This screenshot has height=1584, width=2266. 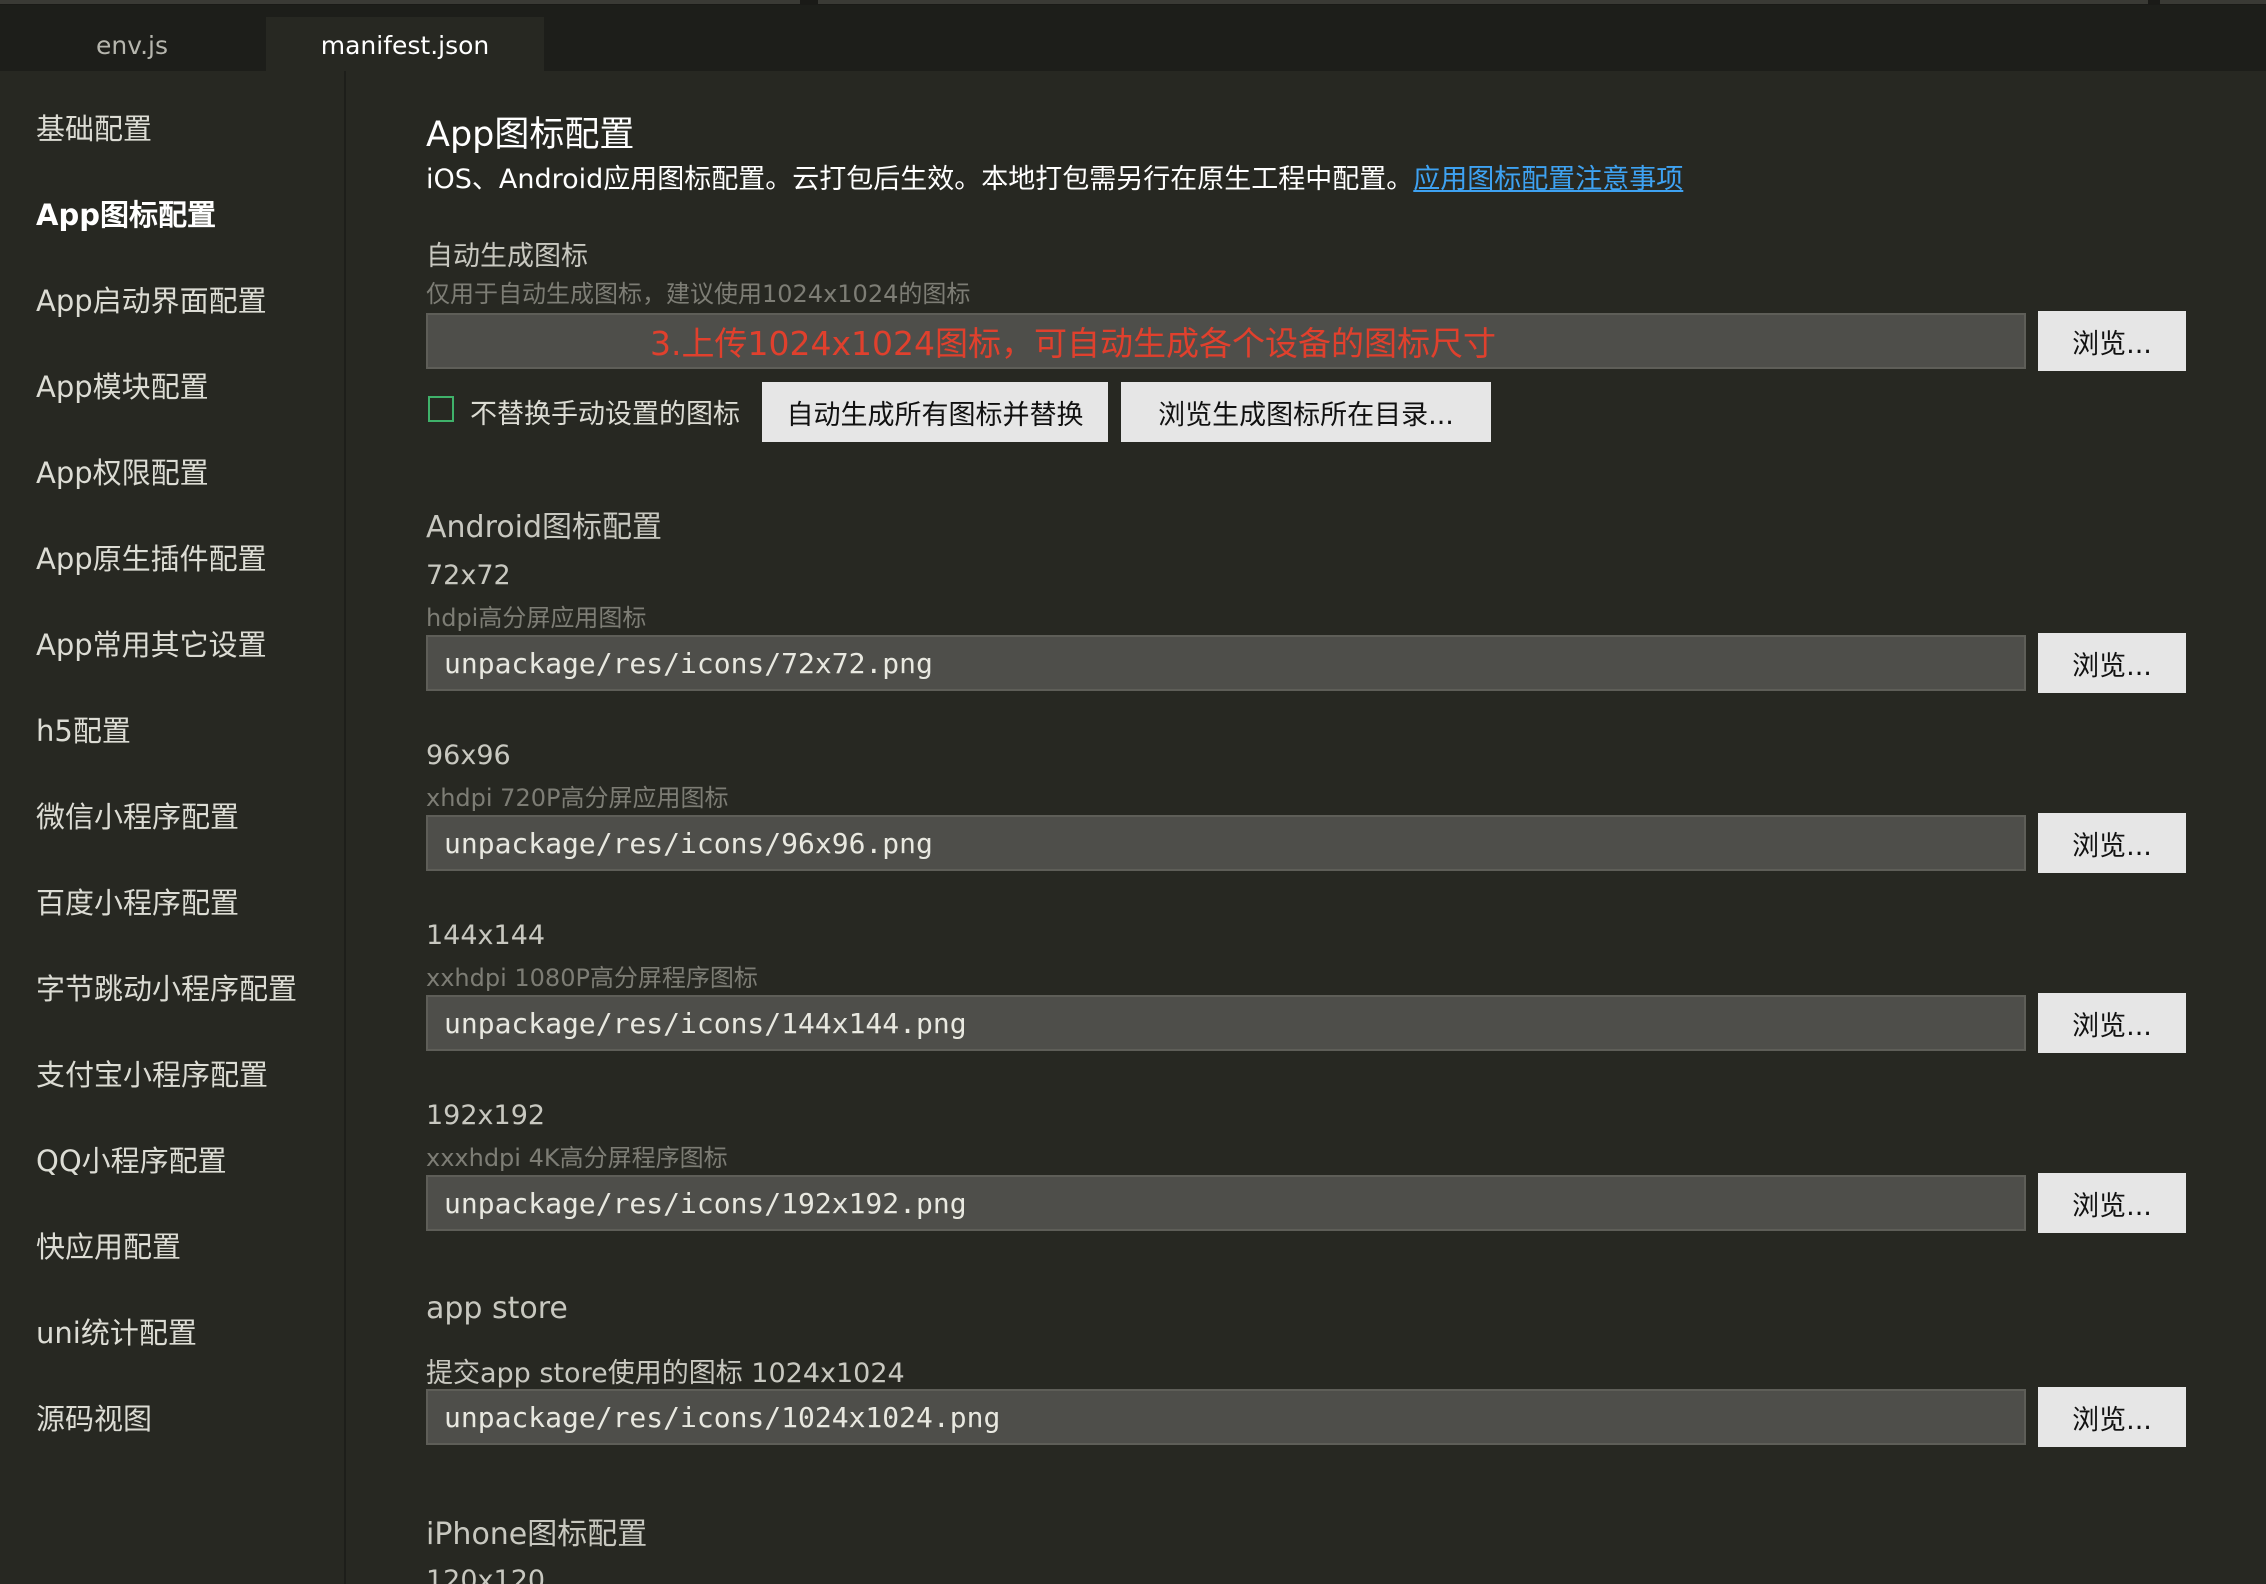 What do you see at coordinates (122, 471) in the screenshot?
I see `sidebar-item-app-permissions: App权限配置` at bounding box center [122, 471].